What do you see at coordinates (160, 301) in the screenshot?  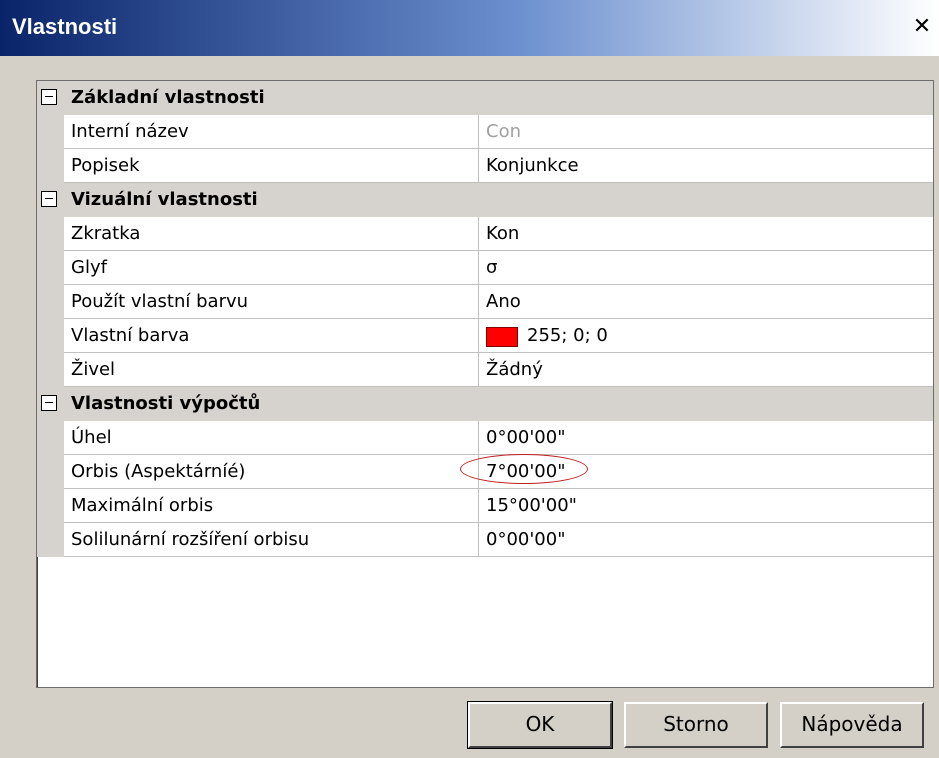 I see `property-name: Použít vlastní barvu` at bounding box center [160, 301].